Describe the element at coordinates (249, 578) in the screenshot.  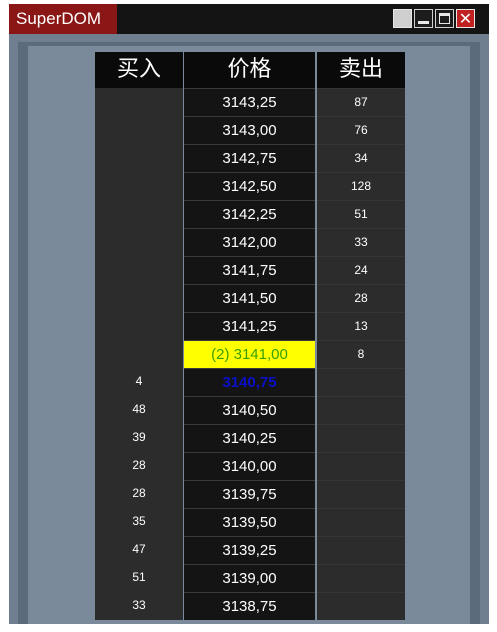
I see `price-cell: 3139,00` at that location.